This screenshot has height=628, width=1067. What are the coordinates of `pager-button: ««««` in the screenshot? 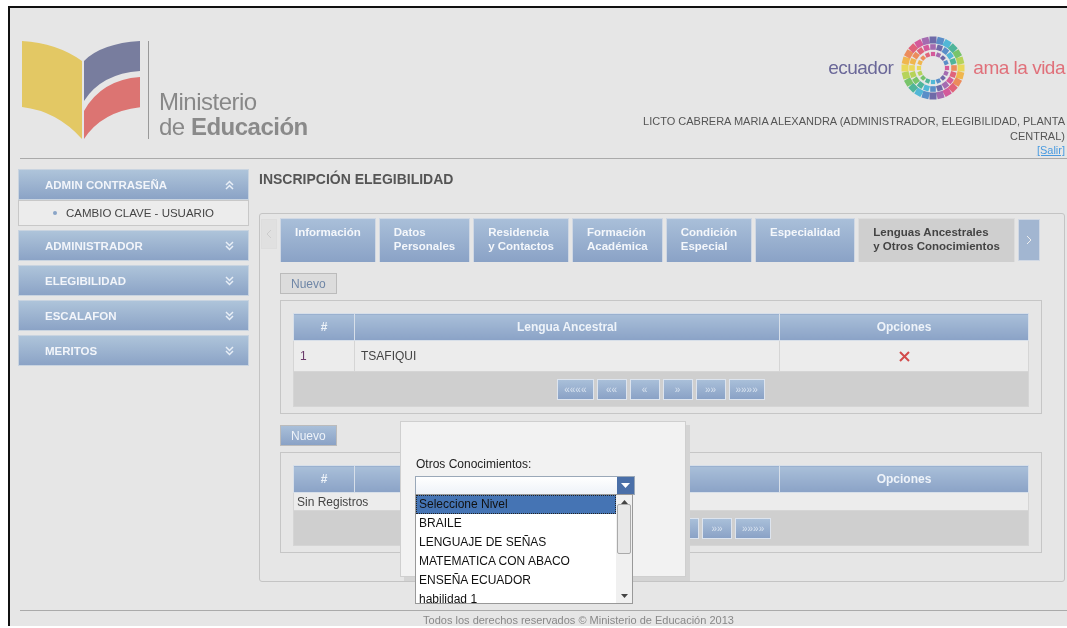 It's located at (575, 389).